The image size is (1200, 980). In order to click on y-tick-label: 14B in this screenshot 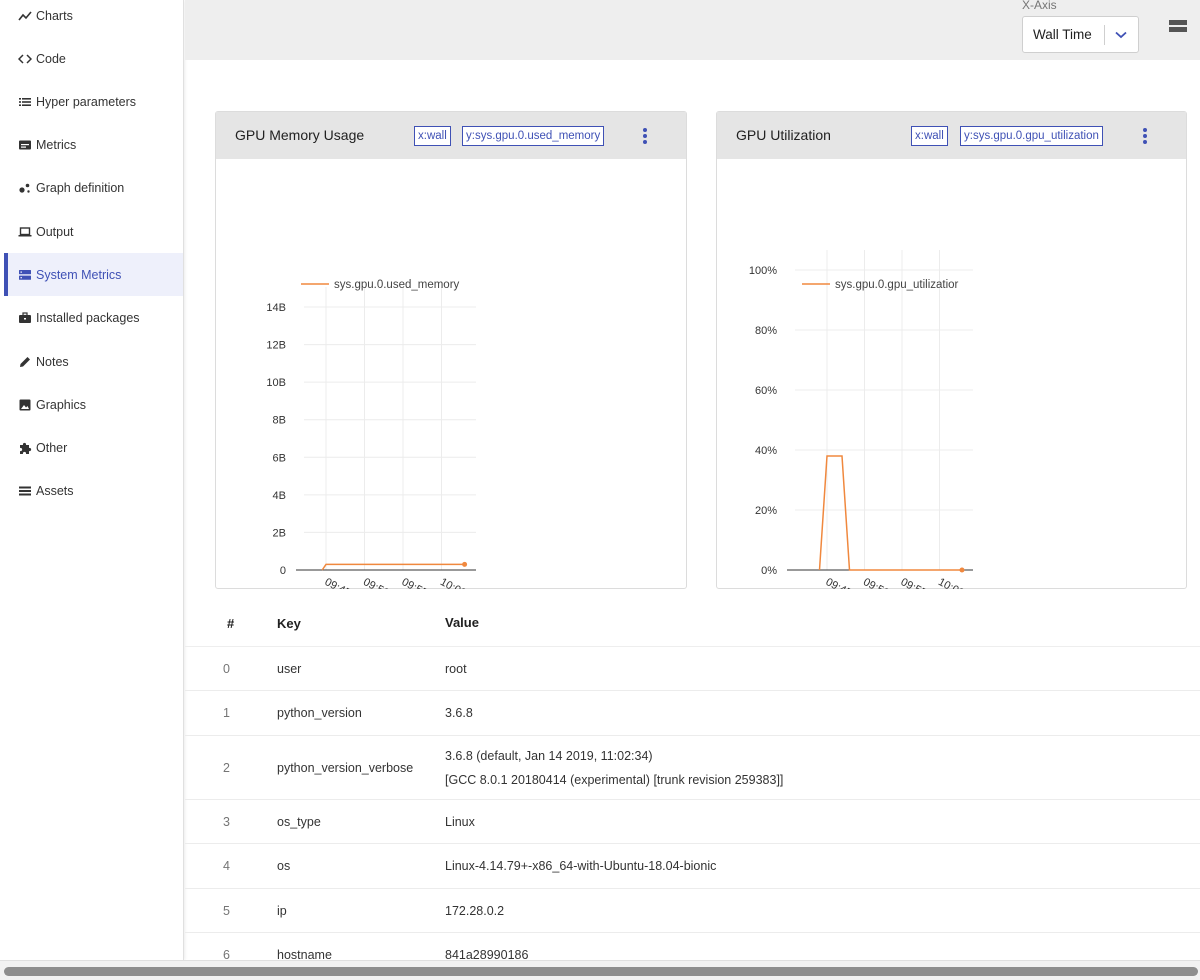, I will do `click(276, 308)`.